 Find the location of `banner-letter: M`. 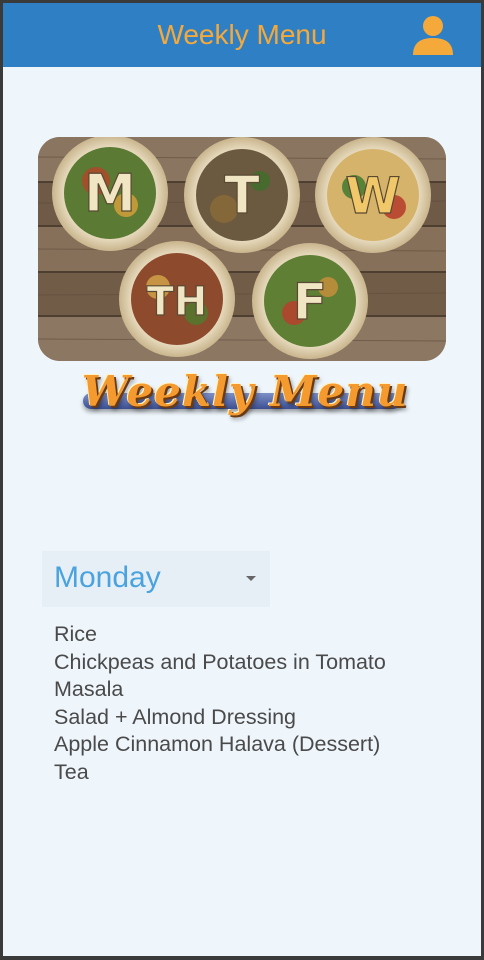

banner-letter: M is located at coordinates (110, 194).